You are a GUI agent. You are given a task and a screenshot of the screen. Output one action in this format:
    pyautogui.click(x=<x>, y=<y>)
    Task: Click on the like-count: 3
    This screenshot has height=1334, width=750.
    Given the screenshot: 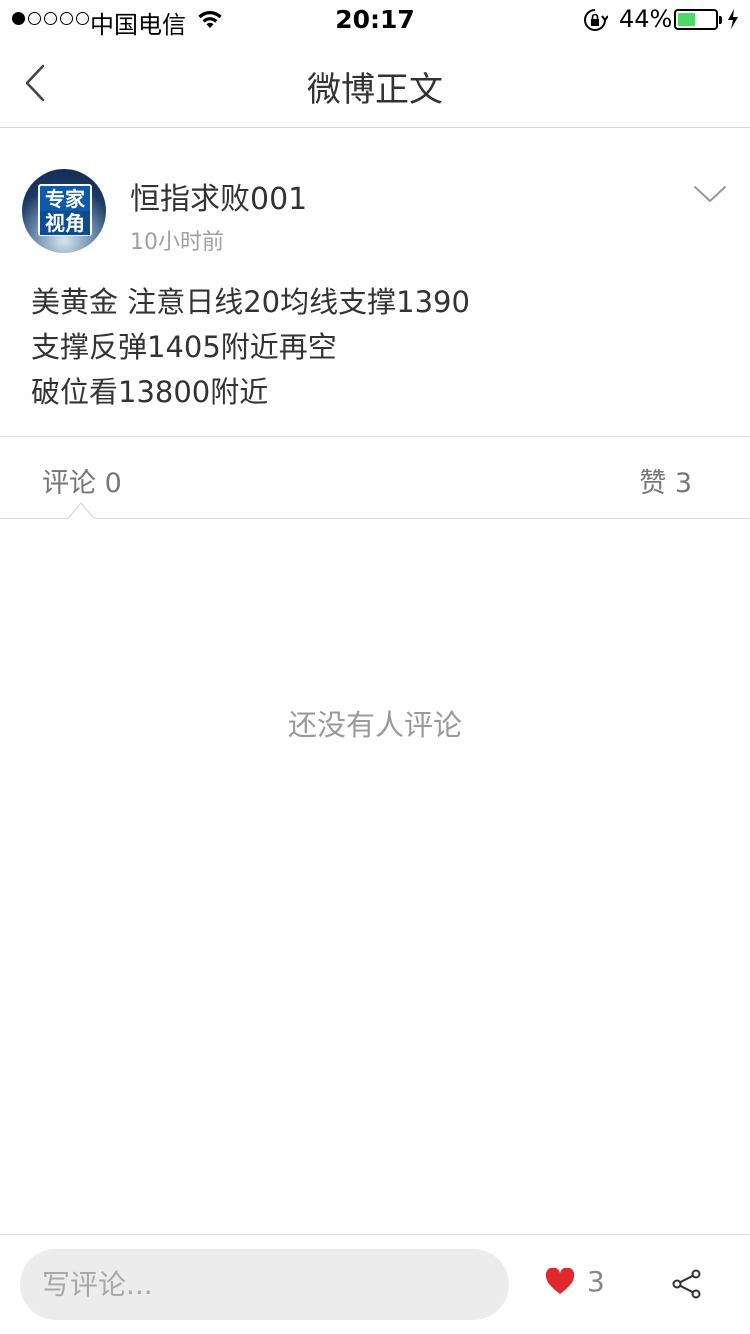 What is the action you would take?
    pyautogui.click(x=596, y=1281)
    